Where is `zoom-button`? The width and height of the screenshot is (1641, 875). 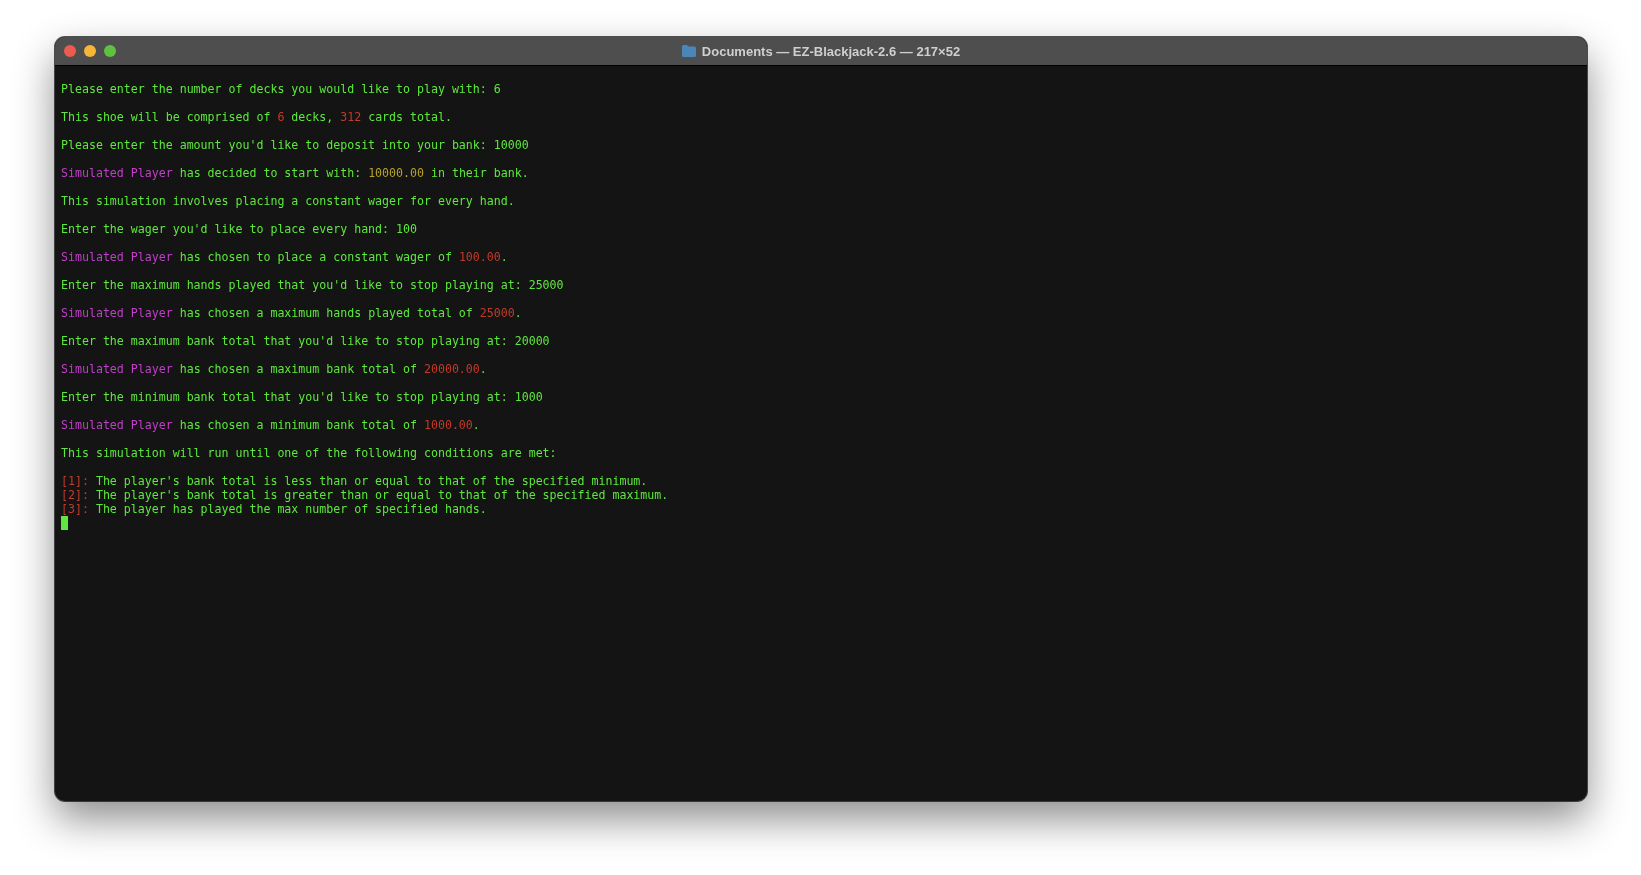
zoom-button is located at coordinates (110, 51).